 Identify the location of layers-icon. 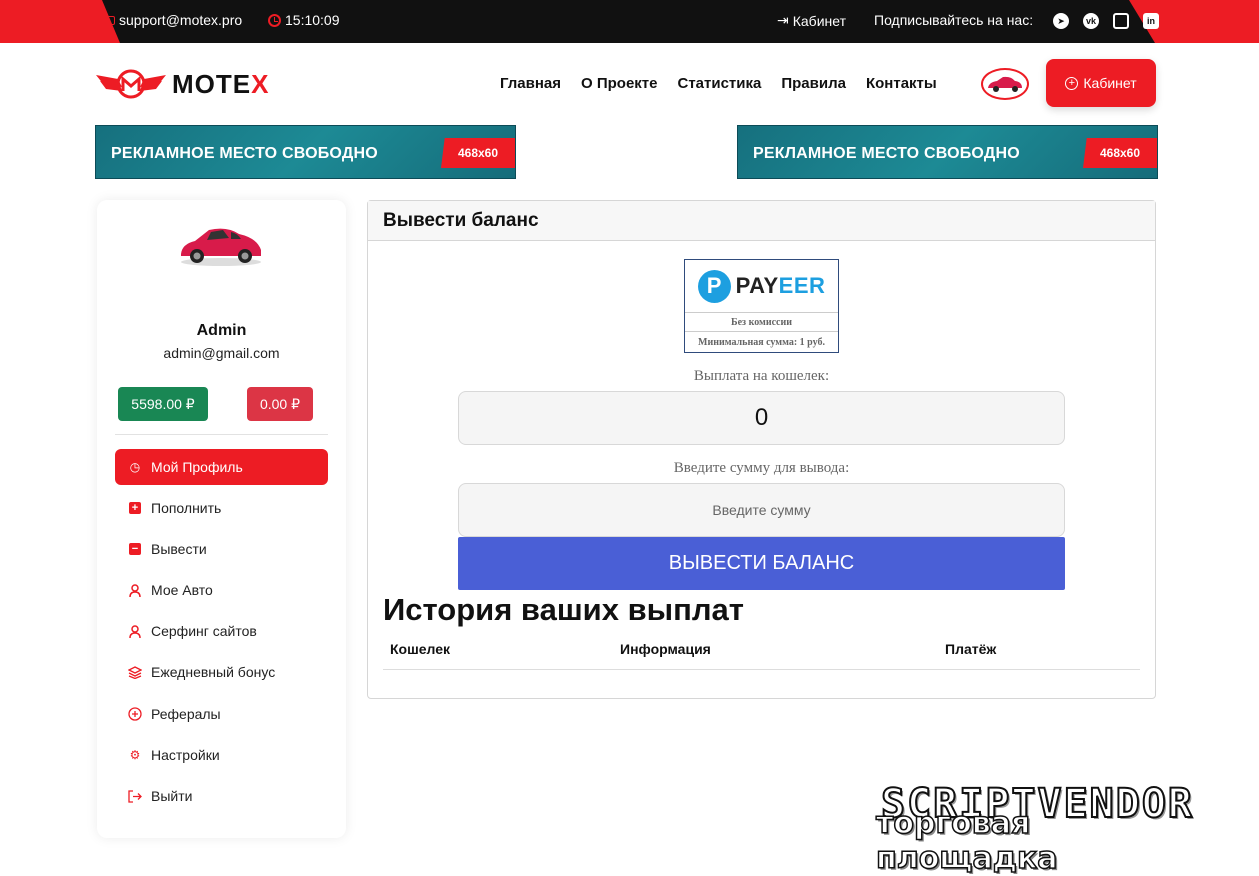
(135, 672).